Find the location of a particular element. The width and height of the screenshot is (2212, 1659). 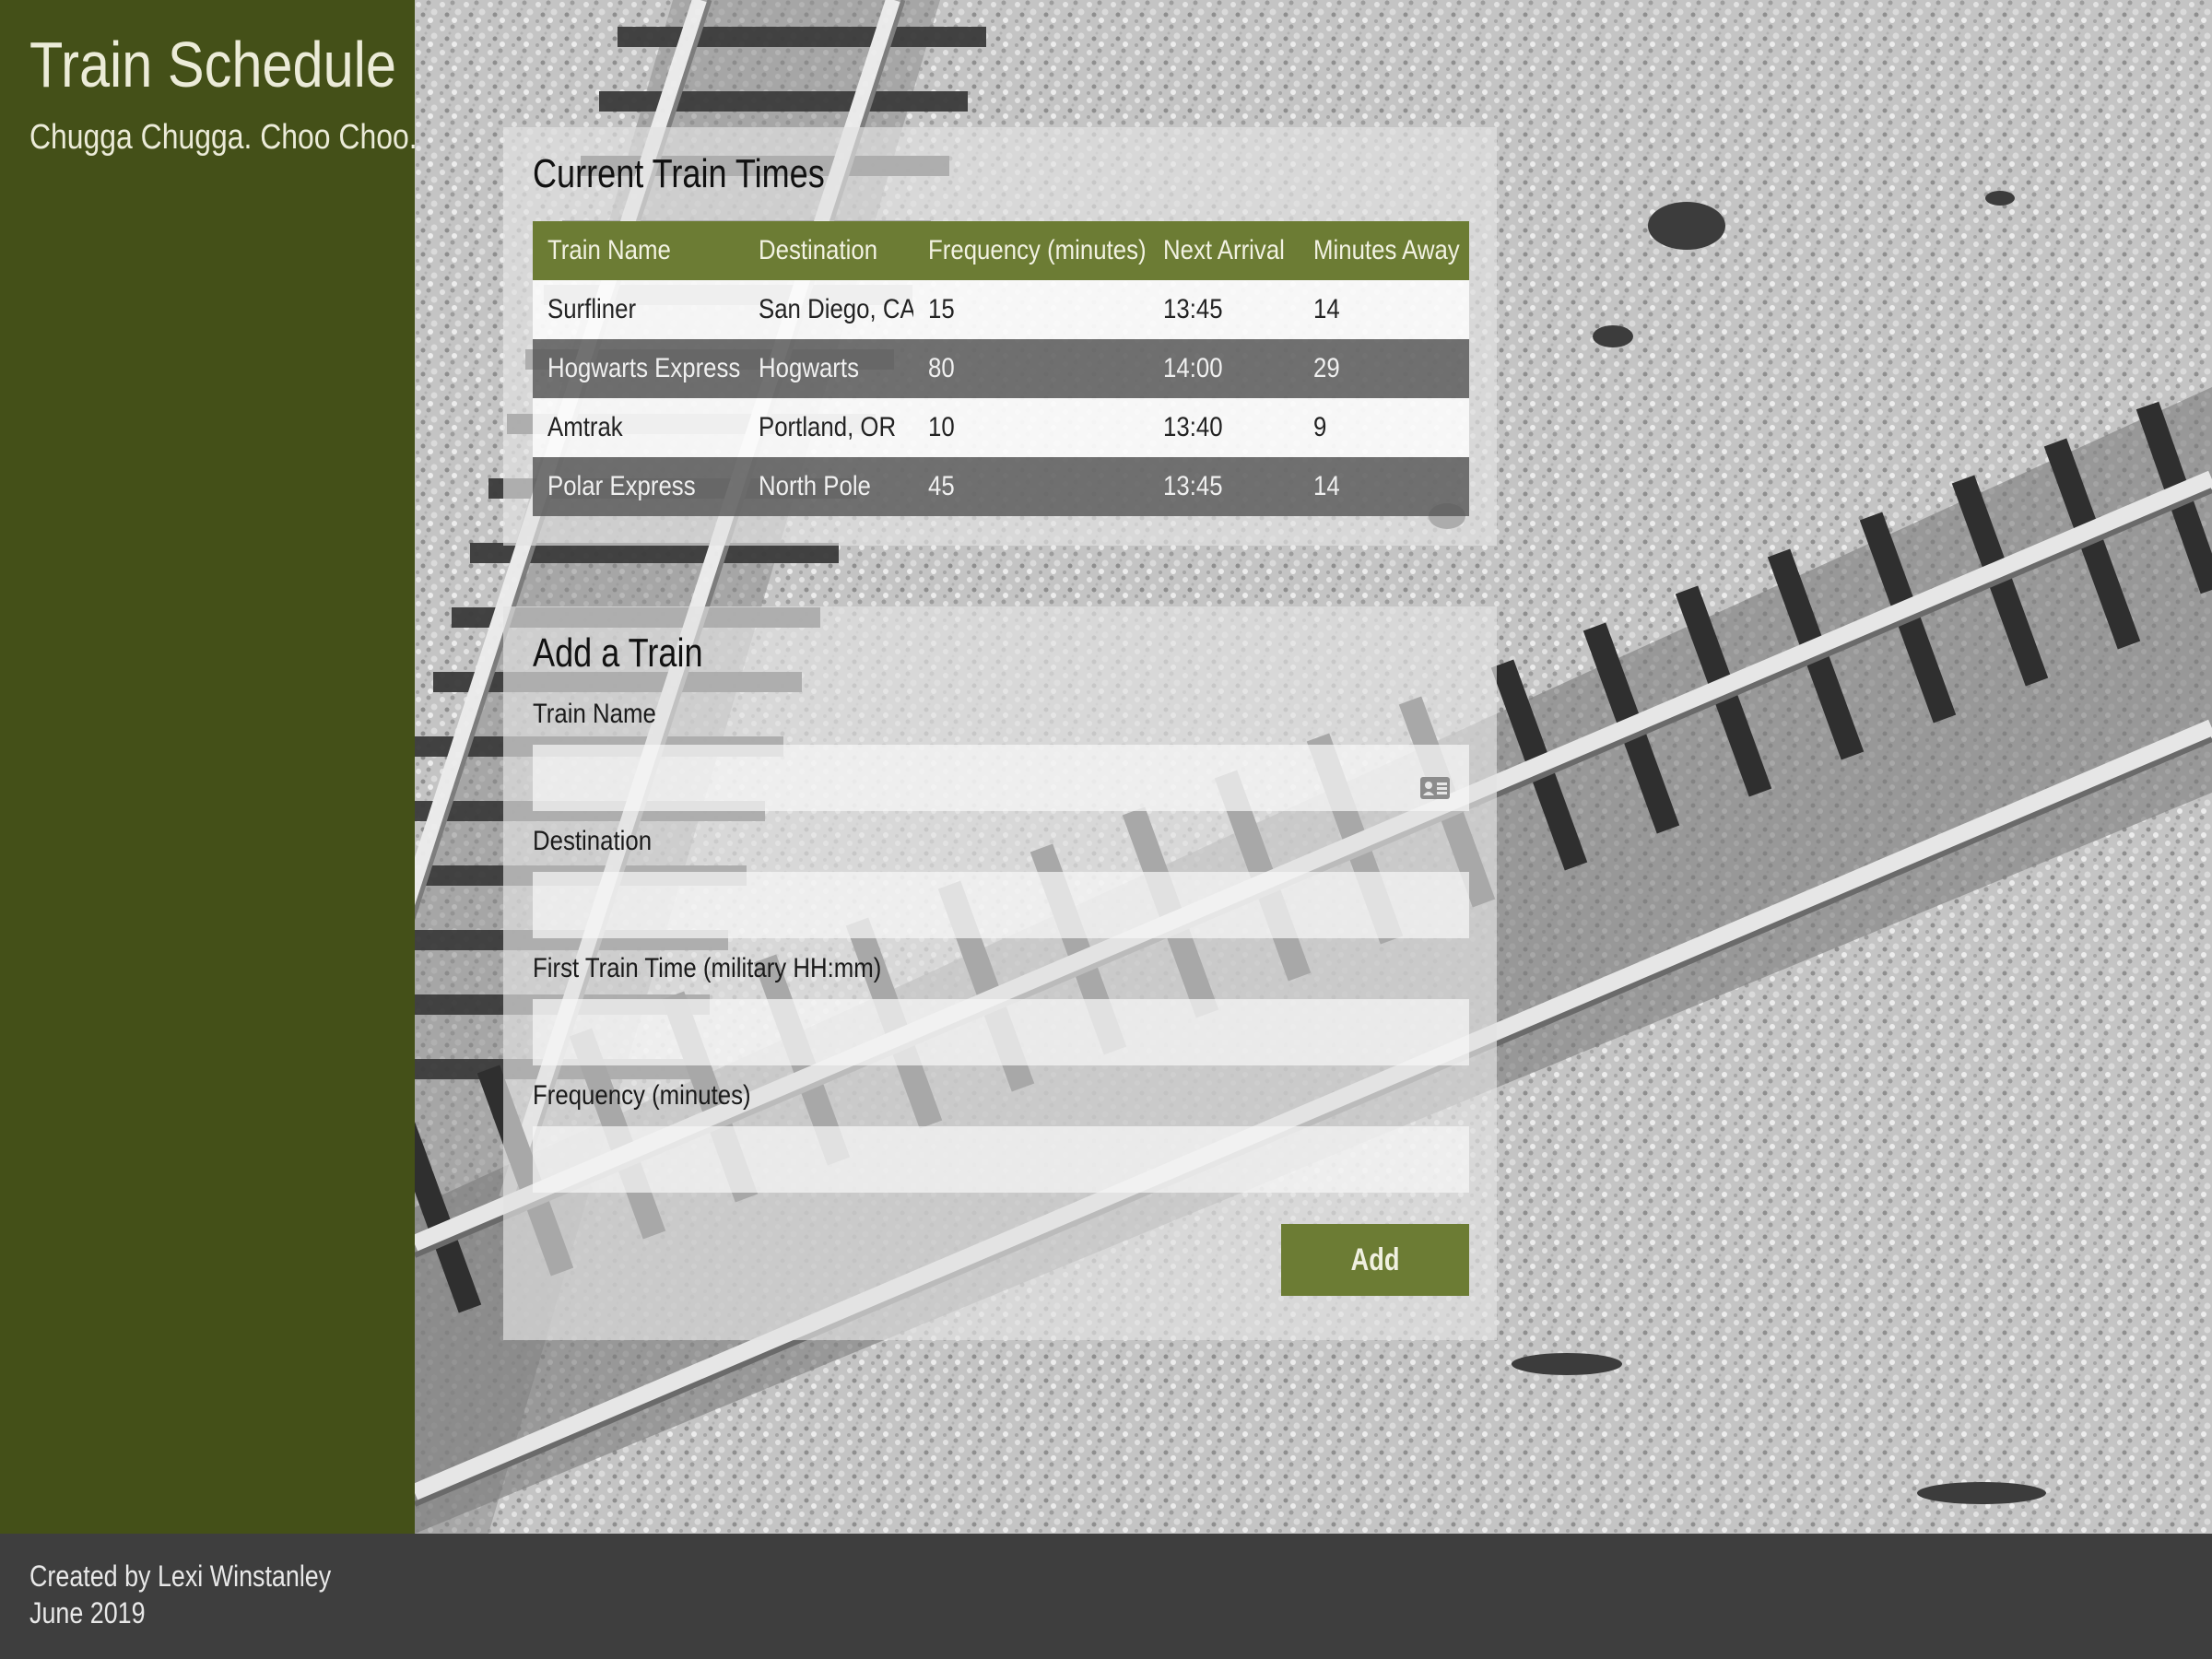

add-train-heading: Add a Train is located at coordinates (618, 653).